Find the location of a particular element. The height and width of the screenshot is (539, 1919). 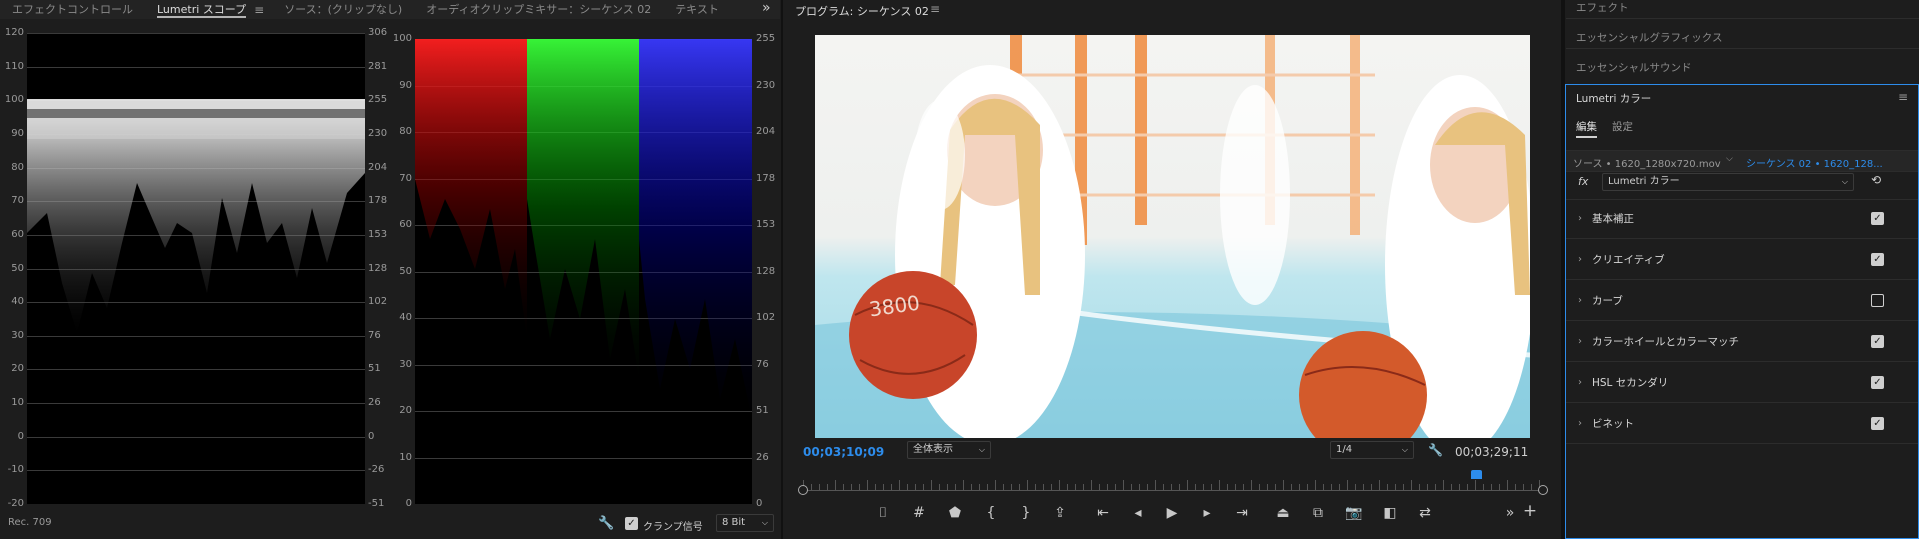

tab-settings: 設定 is located at coordinates (1622, 126).